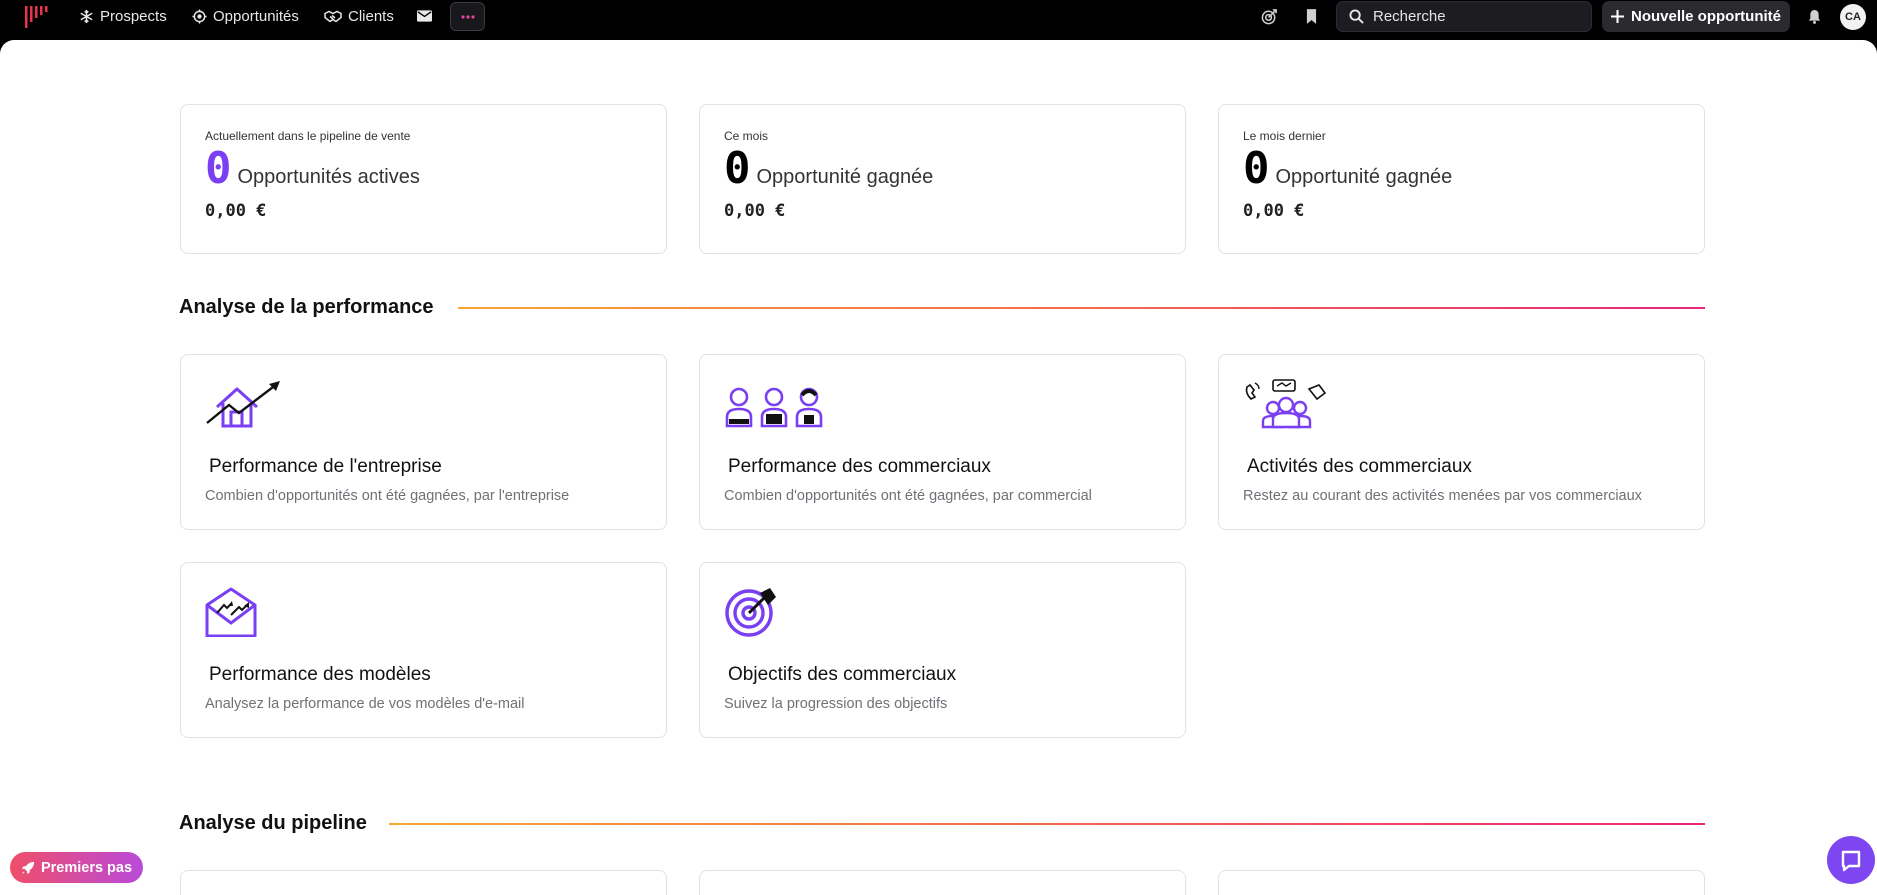  I want to click on search-input, so click(1473, 16).